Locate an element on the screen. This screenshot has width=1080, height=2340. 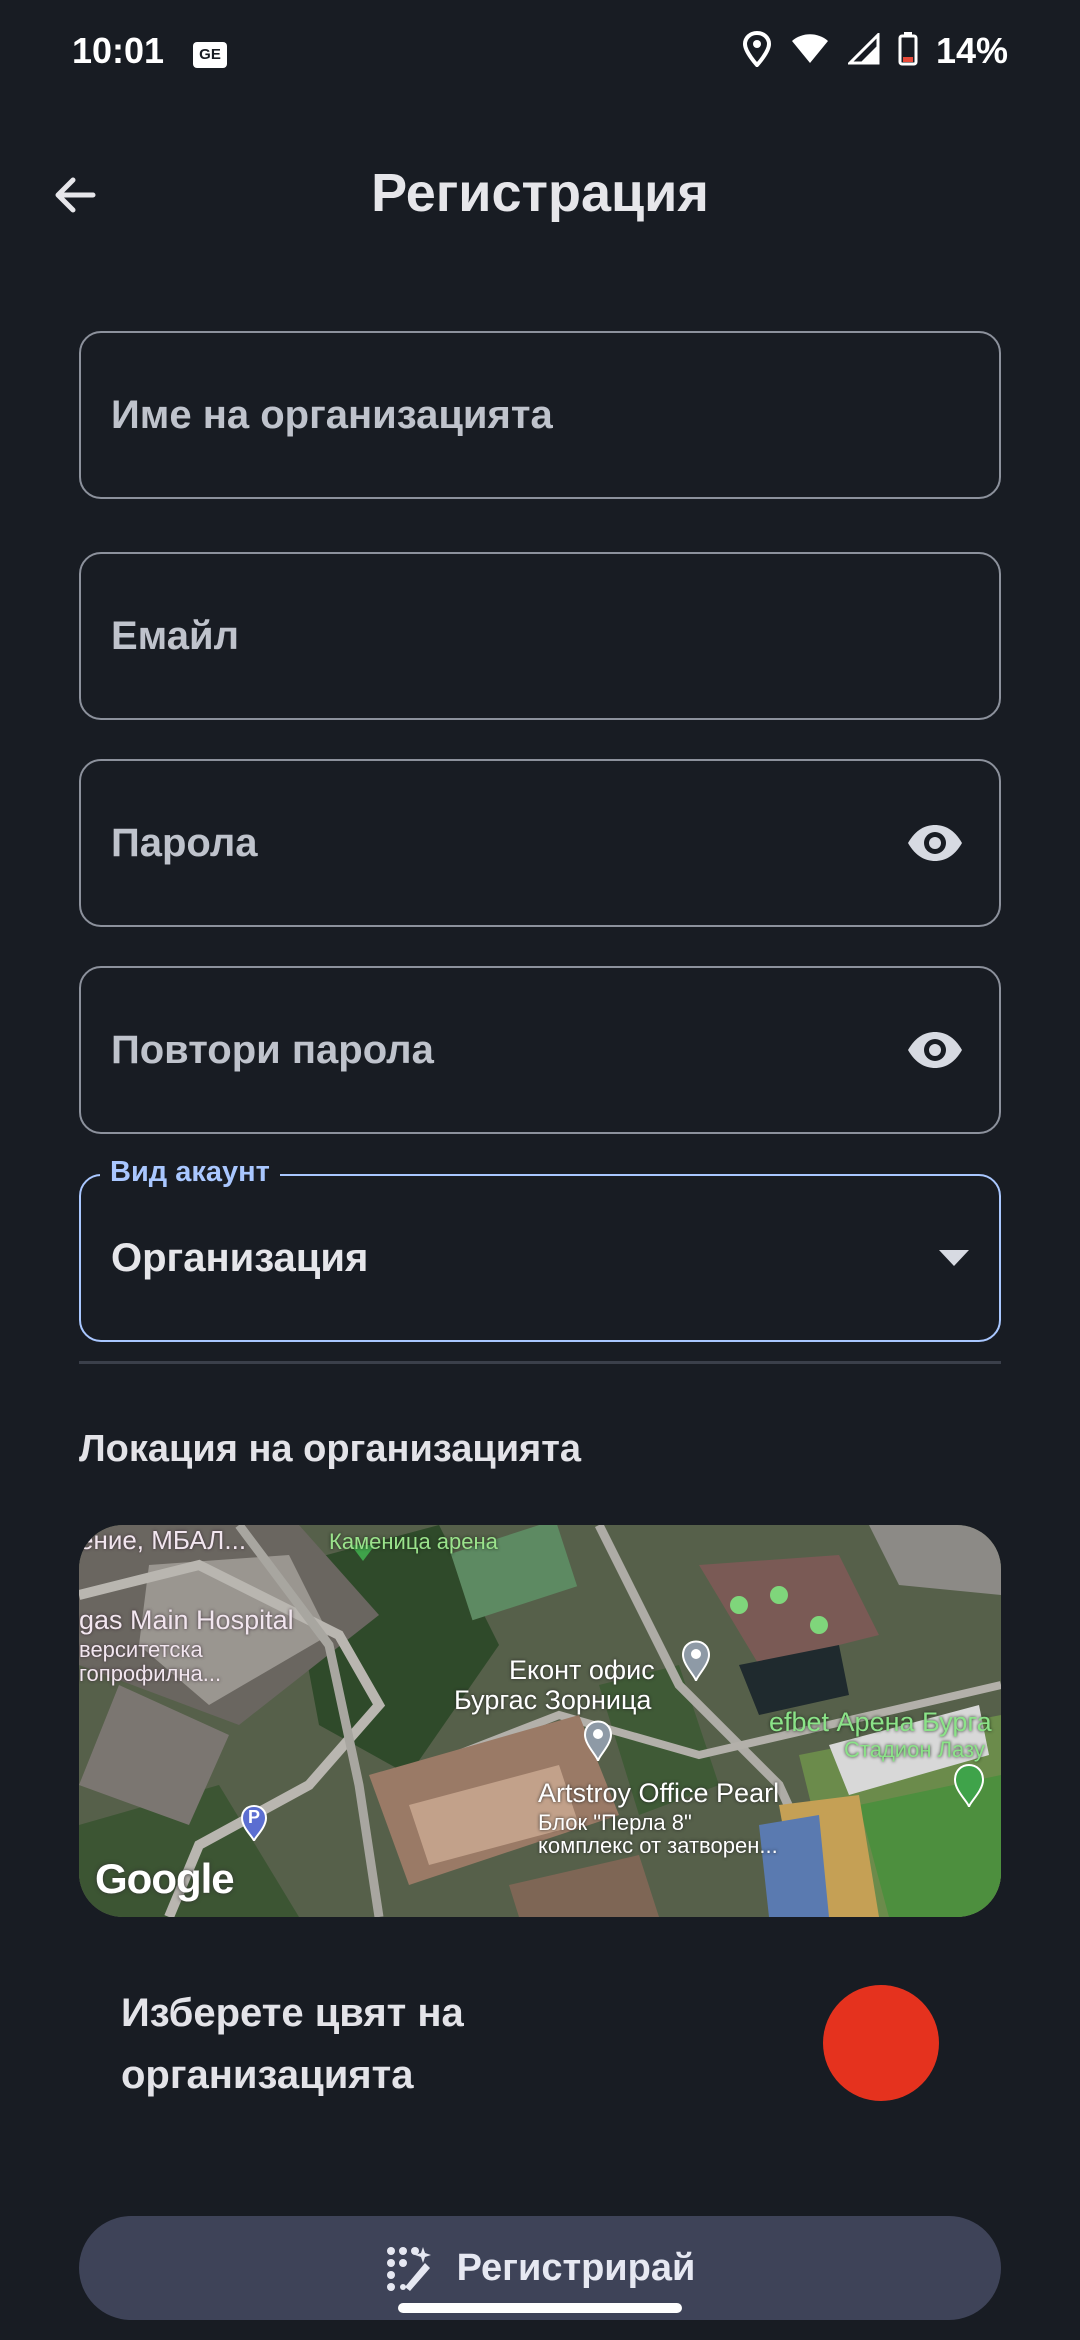
account-type-label: Вид акаунт is located at coordinates (190, 1172).